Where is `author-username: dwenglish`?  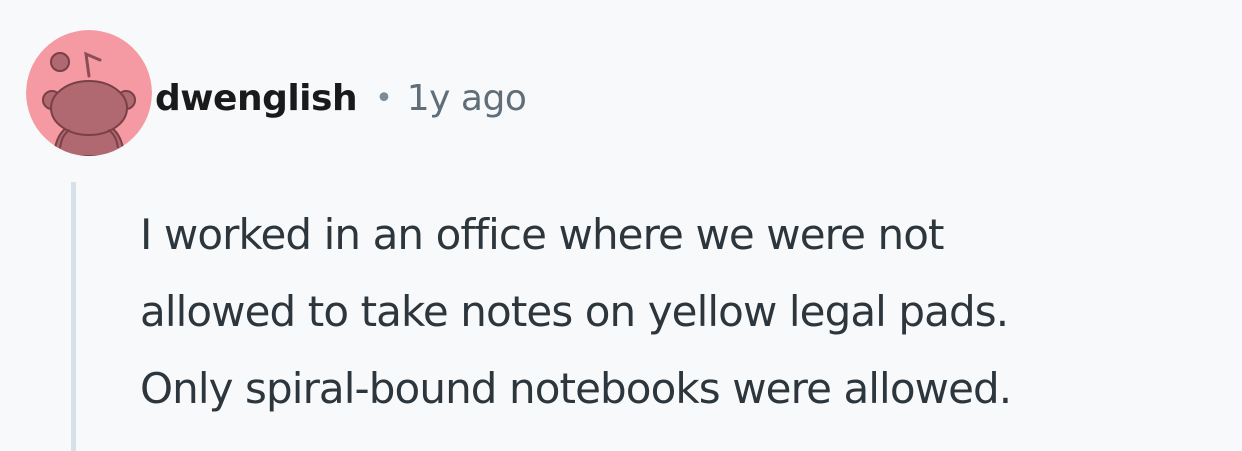 author-username: dwenglish is located at coordinates (256, 98).